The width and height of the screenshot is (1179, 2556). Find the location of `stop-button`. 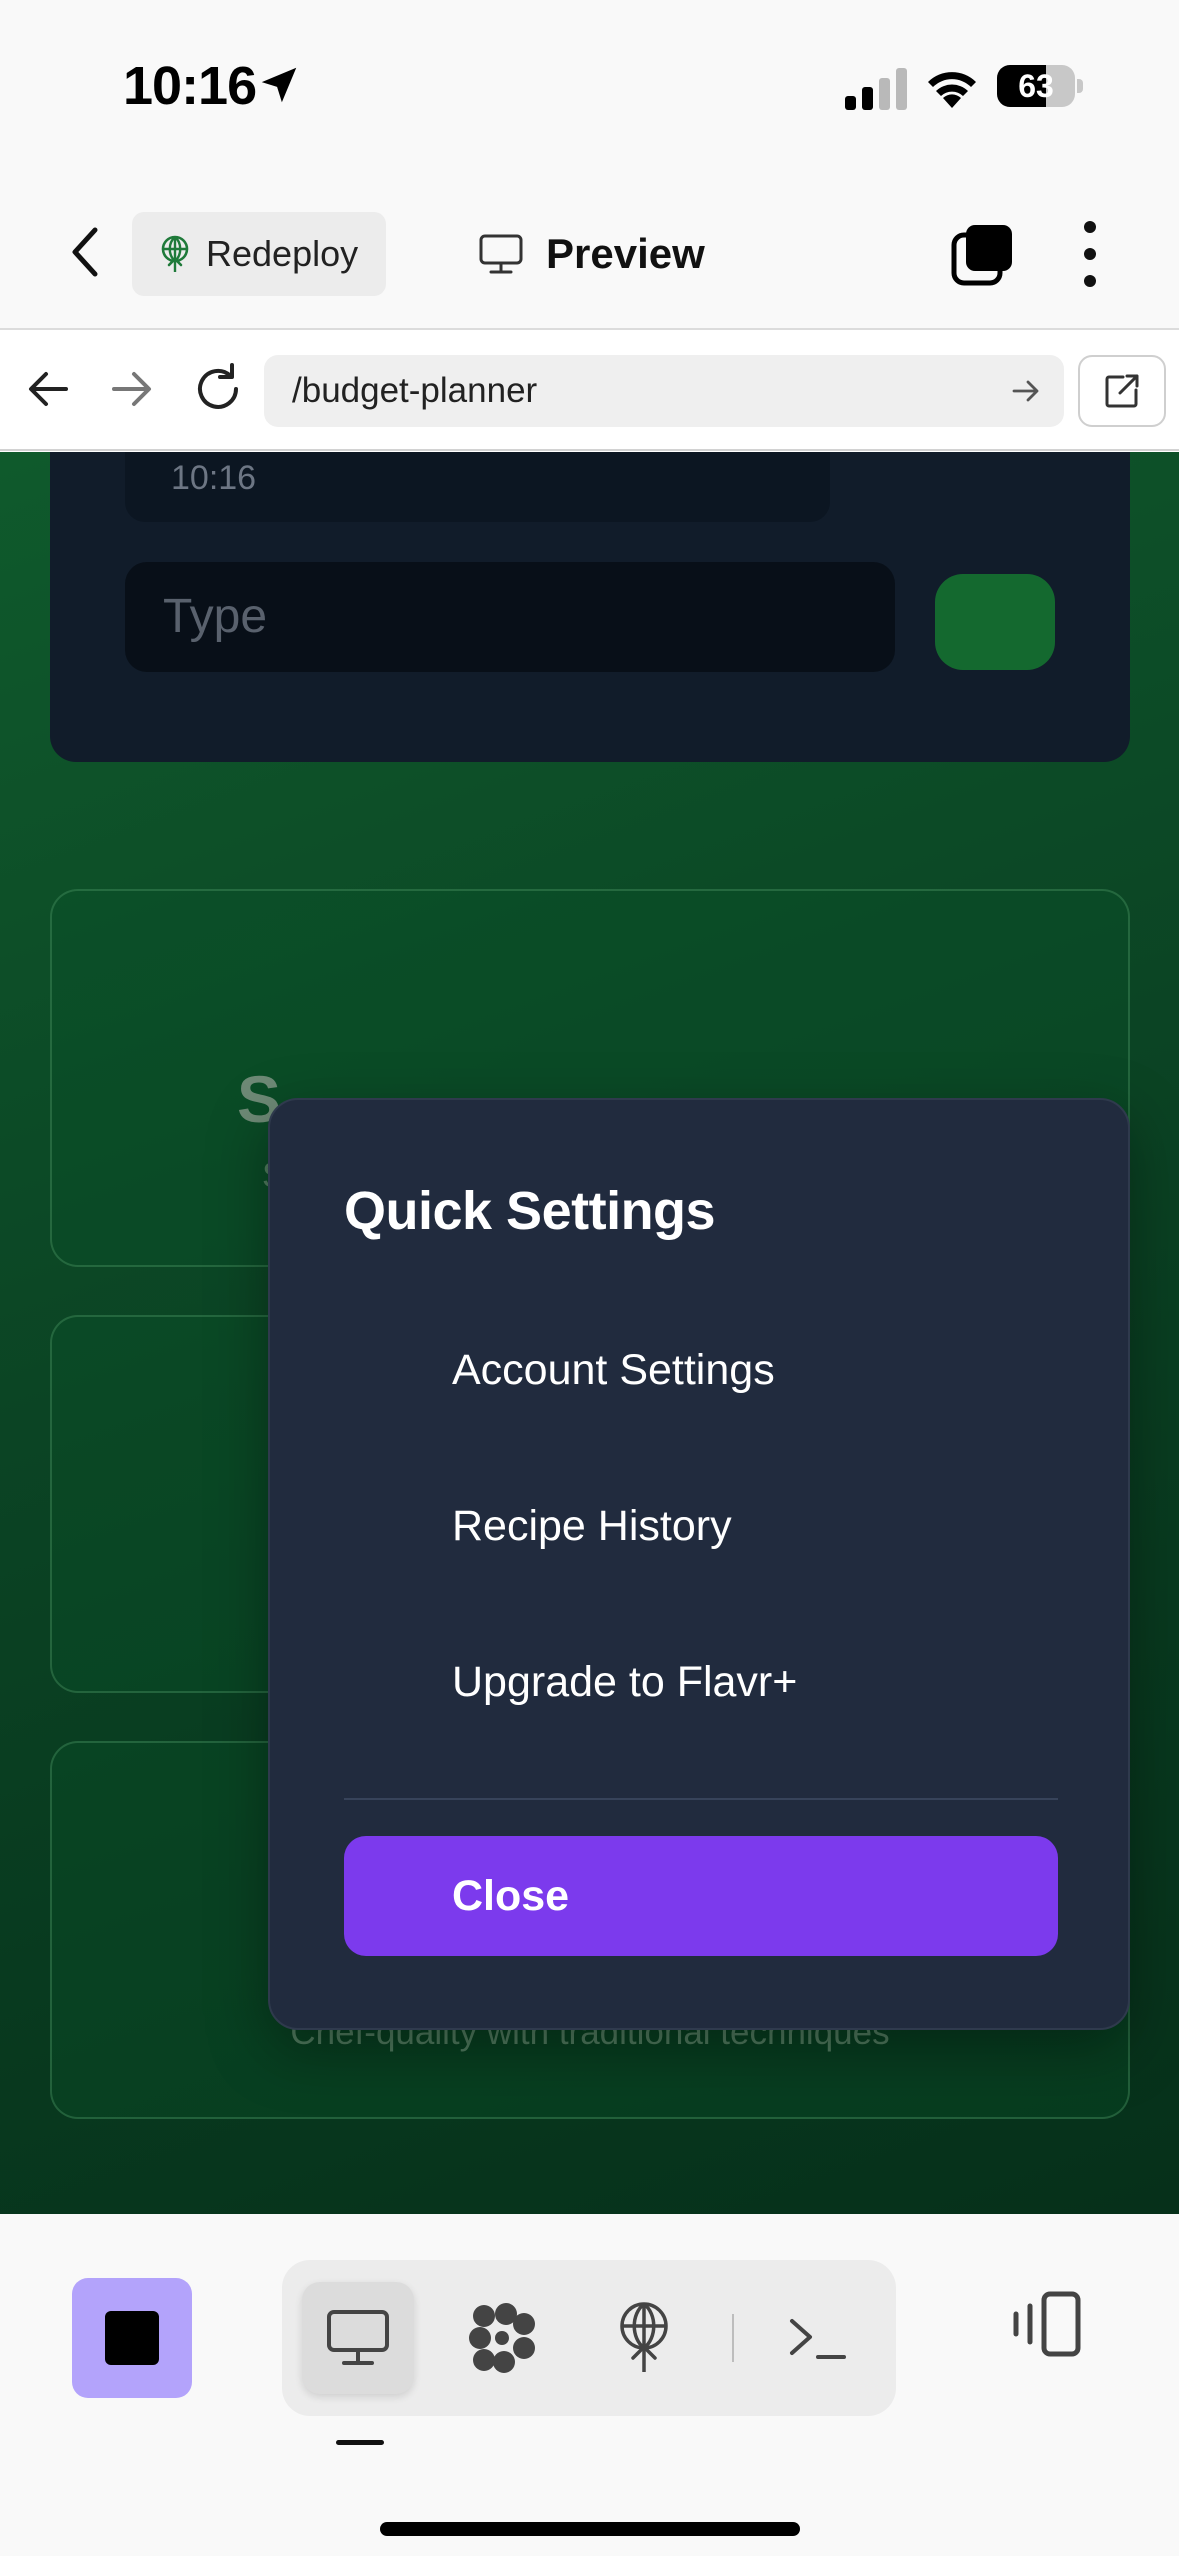

stop-button is located at coordinates (132, 2338).